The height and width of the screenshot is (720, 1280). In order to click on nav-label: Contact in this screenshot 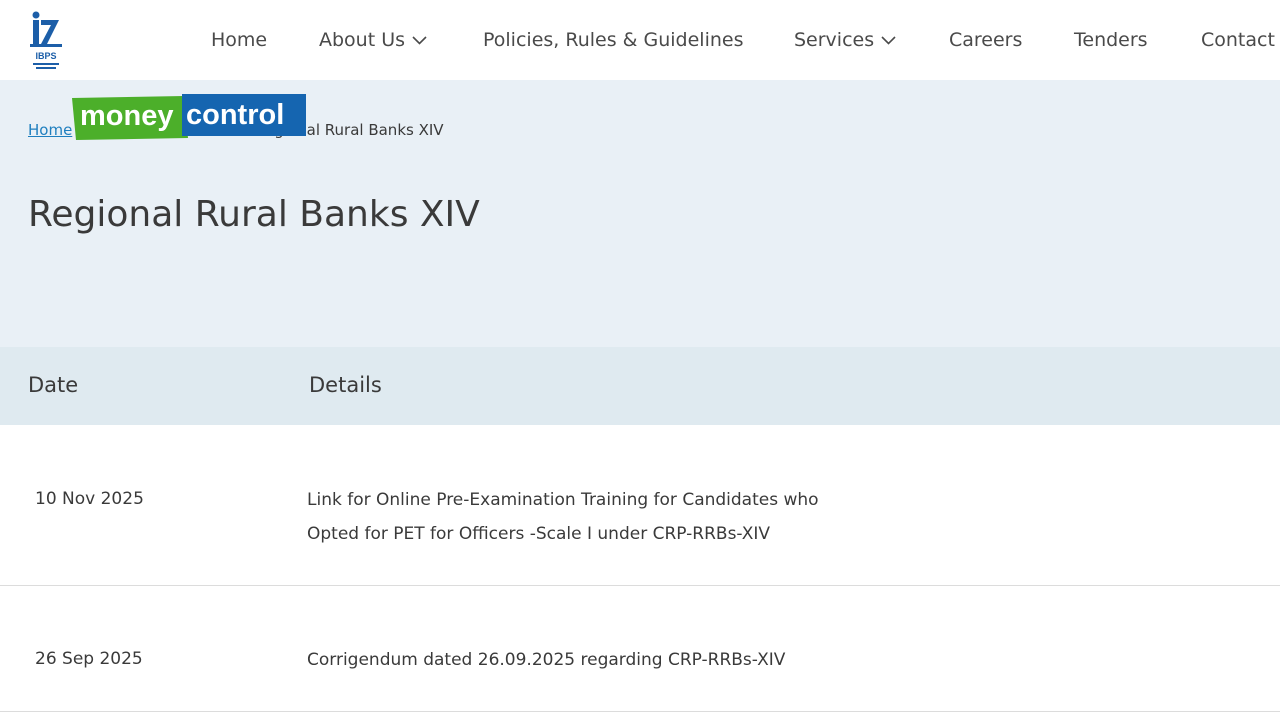, I will do `click(1238, 40)`.